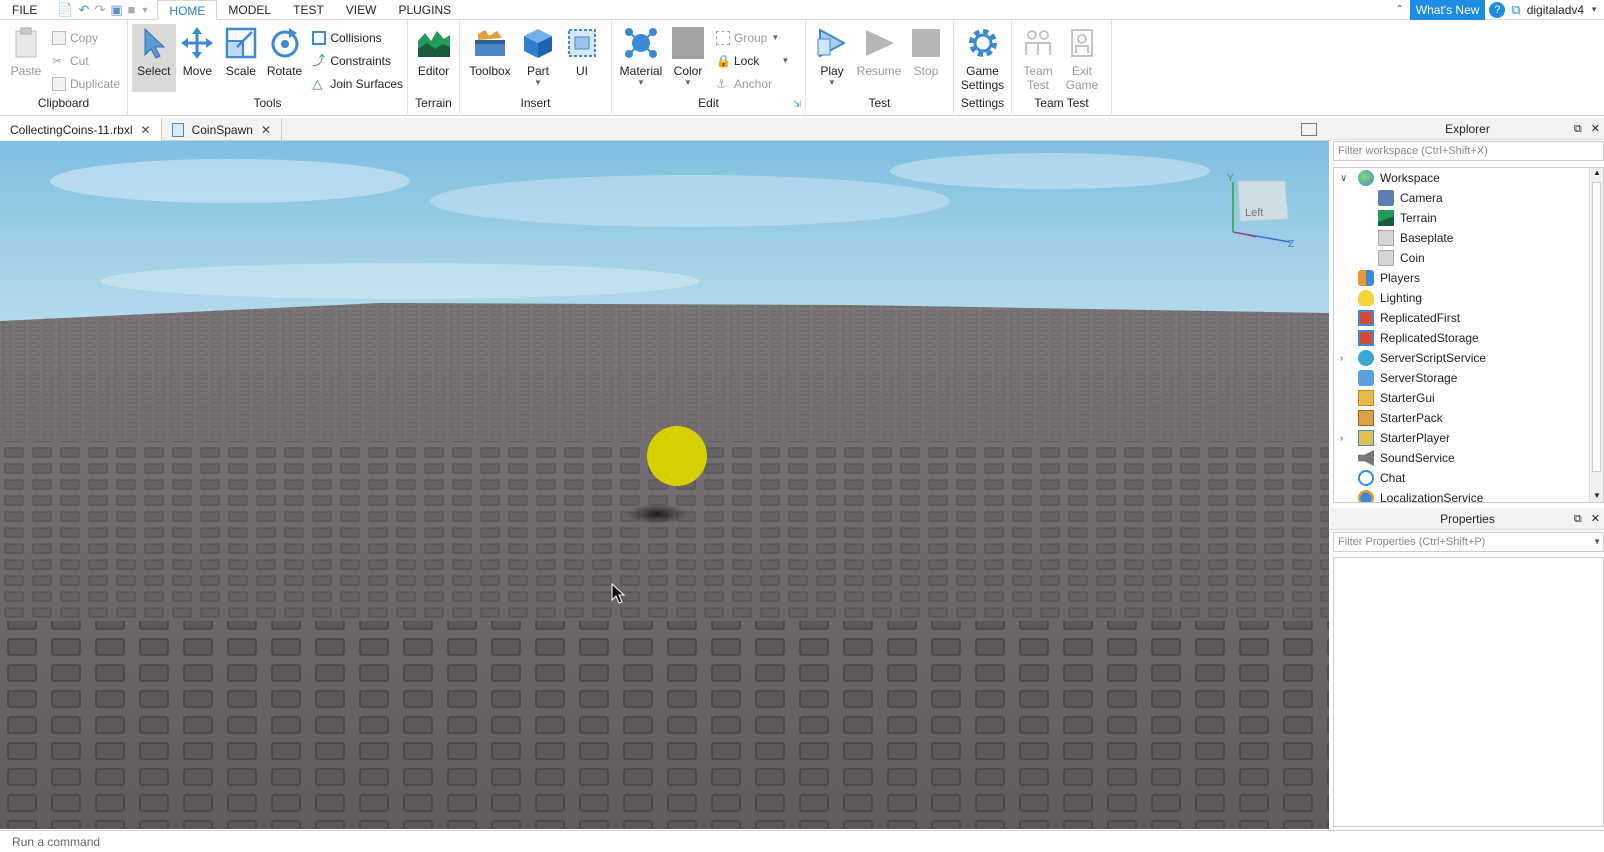 This screenshot has width=1604, height=852. I want to click on exit-game-icon, so click(1082, 43).